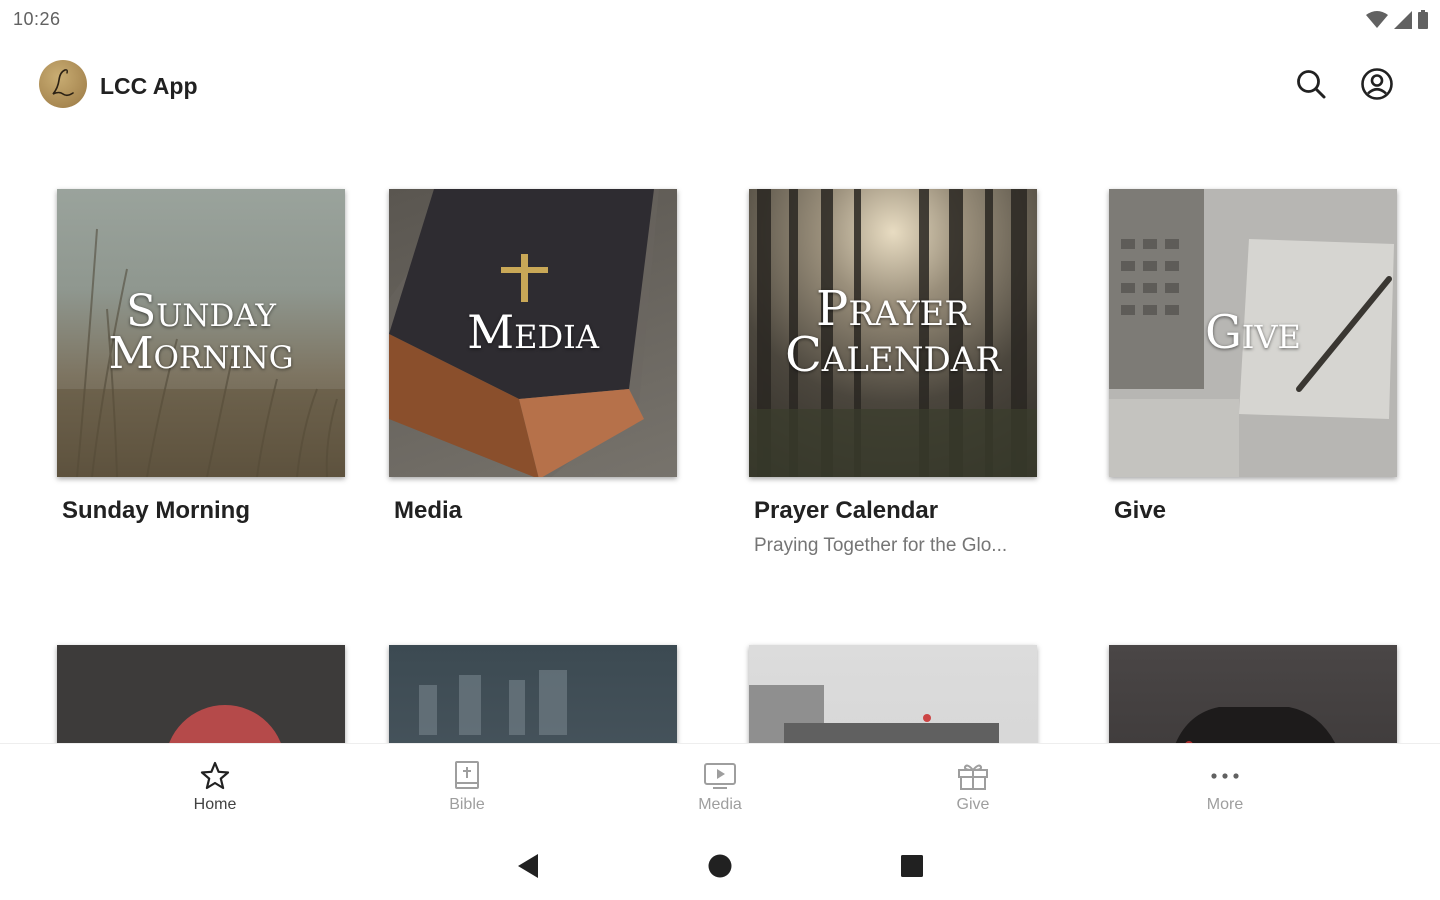 This screenshot has width=1440, height=900. What do you see at coordinates (1423, 22) in the screenshot?
I see `battery-icon` at bounding box center [1423, 22].